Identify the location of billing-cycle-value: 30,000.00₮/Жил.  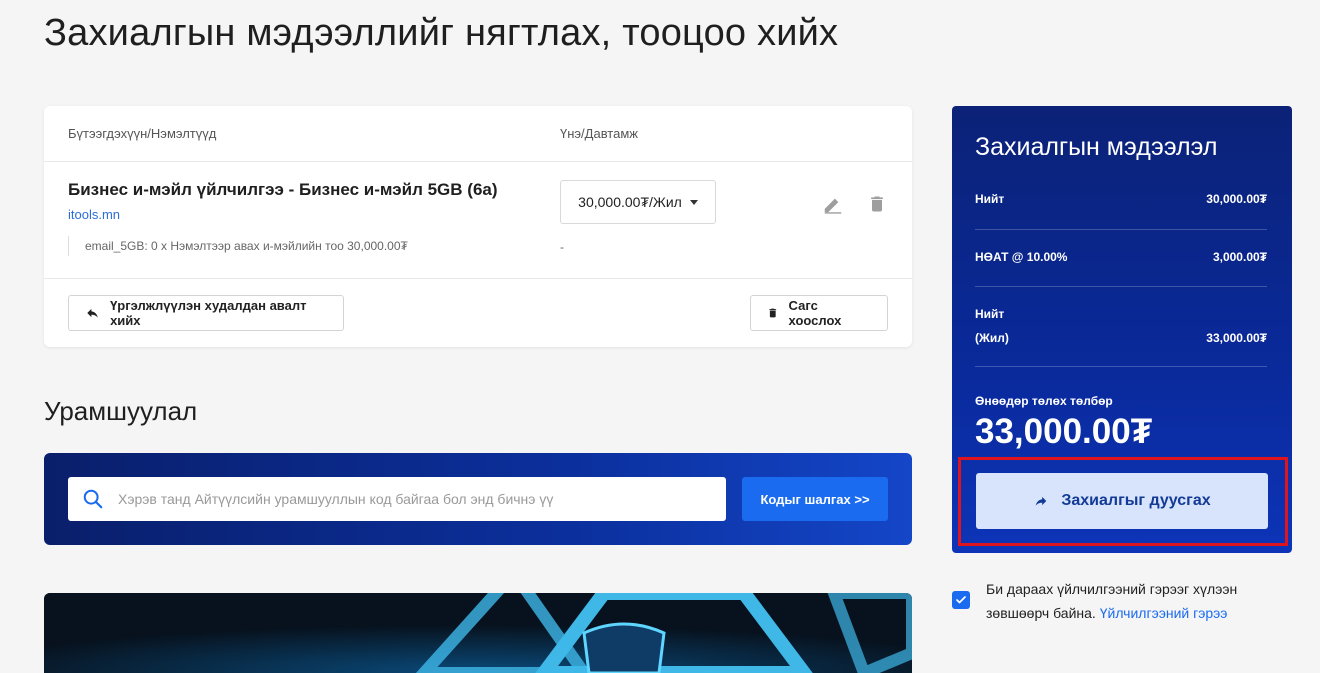
(630, 202).